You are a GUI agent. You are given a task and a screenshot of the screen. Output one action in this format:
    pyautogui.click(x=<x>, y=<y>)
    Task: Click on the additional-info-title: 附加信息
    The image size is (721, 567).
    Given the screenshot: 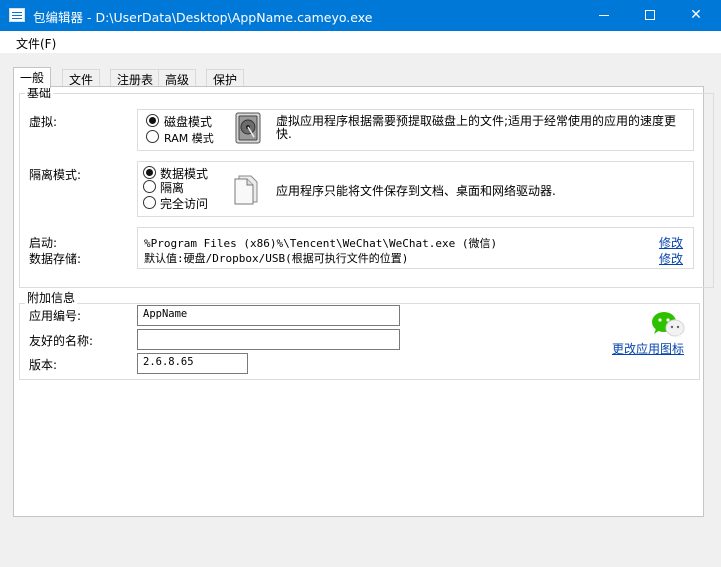 What is the action you would take?
    pyautogui.click(x=51, y=298)
    